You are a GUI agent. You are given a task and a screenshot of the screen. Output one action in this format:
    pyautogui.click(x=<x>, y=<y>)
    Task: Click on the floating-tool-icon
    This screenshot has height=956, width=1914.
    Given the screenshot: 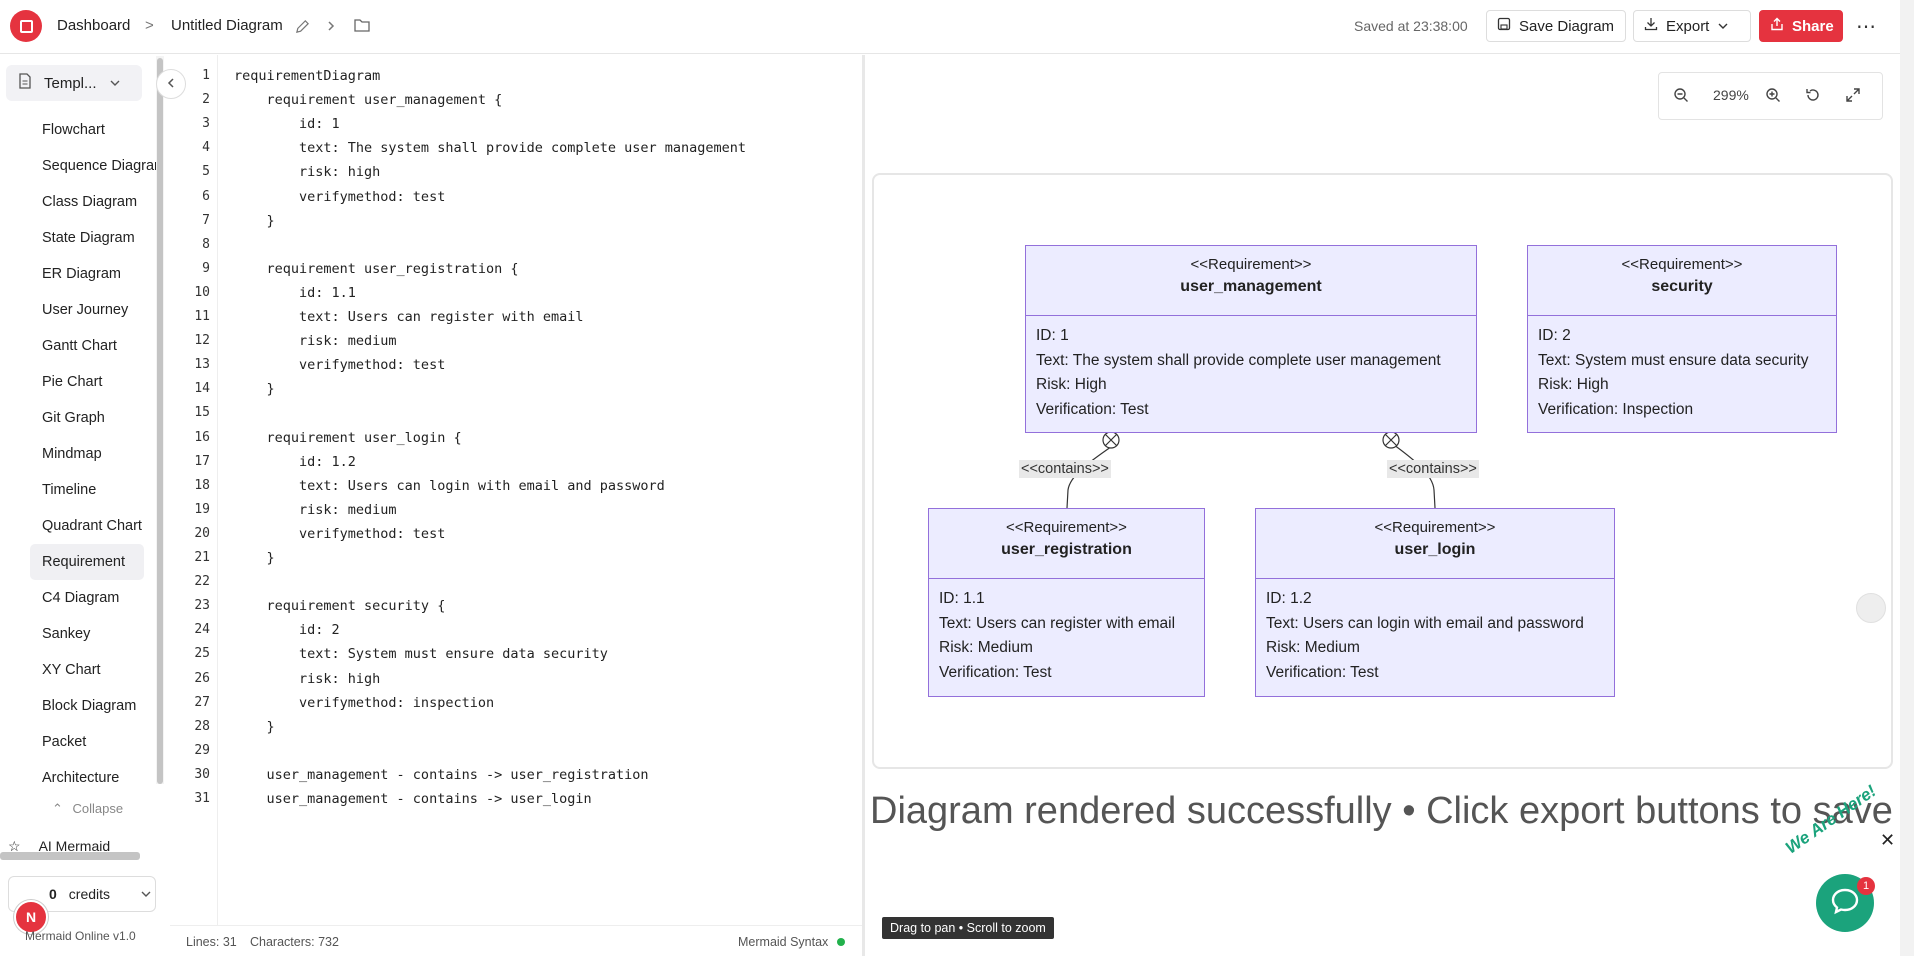 What is the action you would take?
    pyautogui.click(x=1871, y=608)
    